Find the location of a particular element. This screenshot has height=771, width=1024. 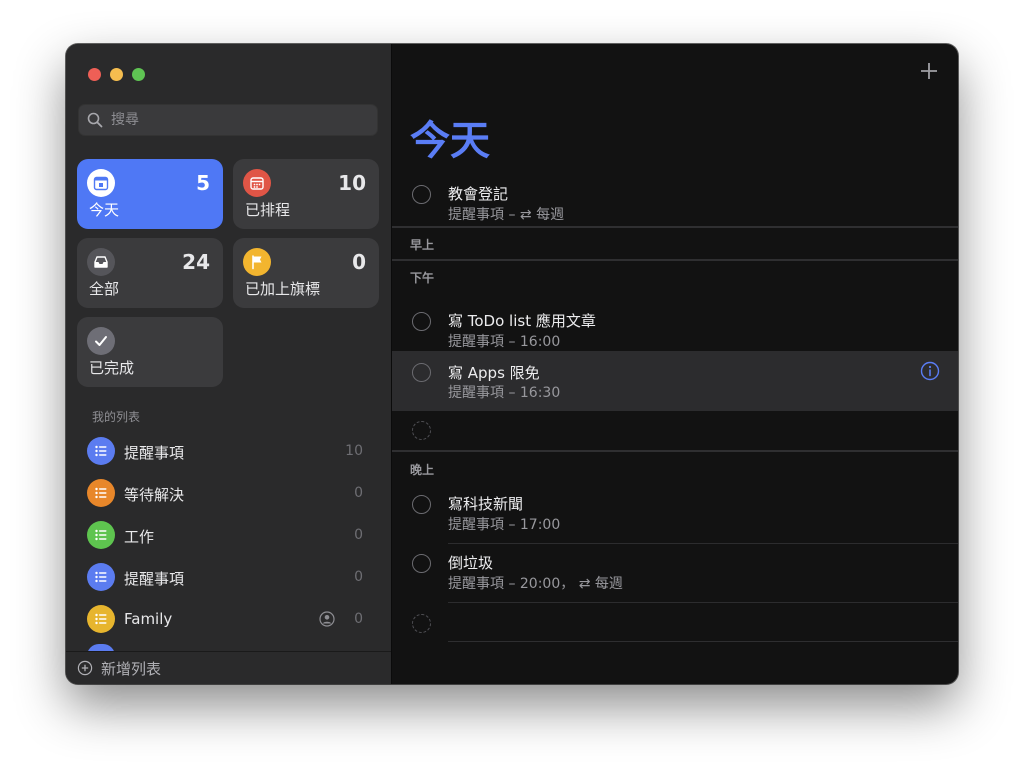

calendar-today-icon is located at coordinates (101, 183).